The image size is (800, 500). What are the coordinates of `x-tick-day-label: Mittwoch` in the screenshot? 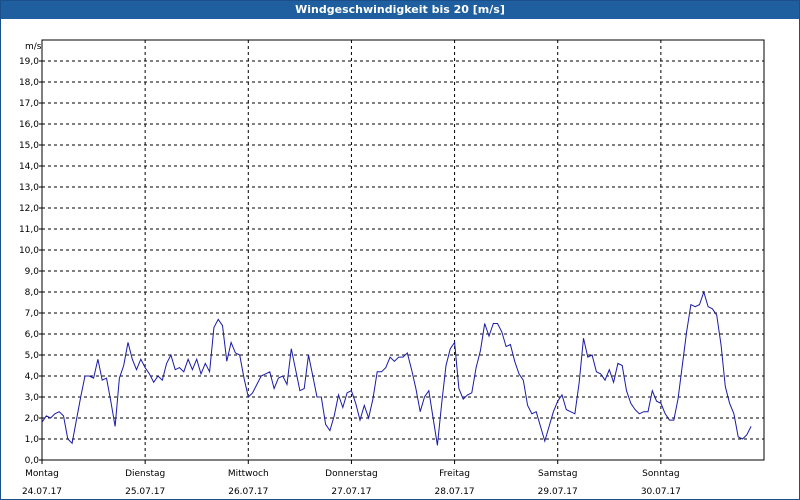 It's located at (248, 474).